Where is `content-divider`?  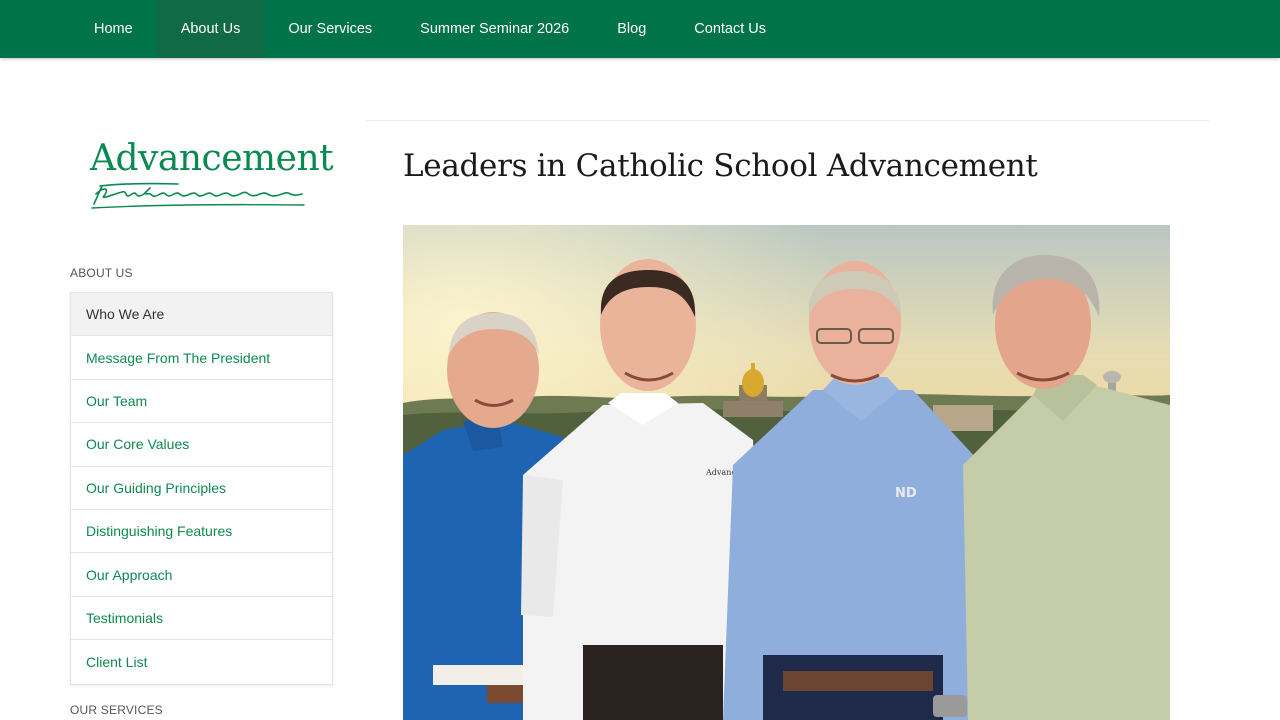 content-divider is located at coordinates (787, 120).